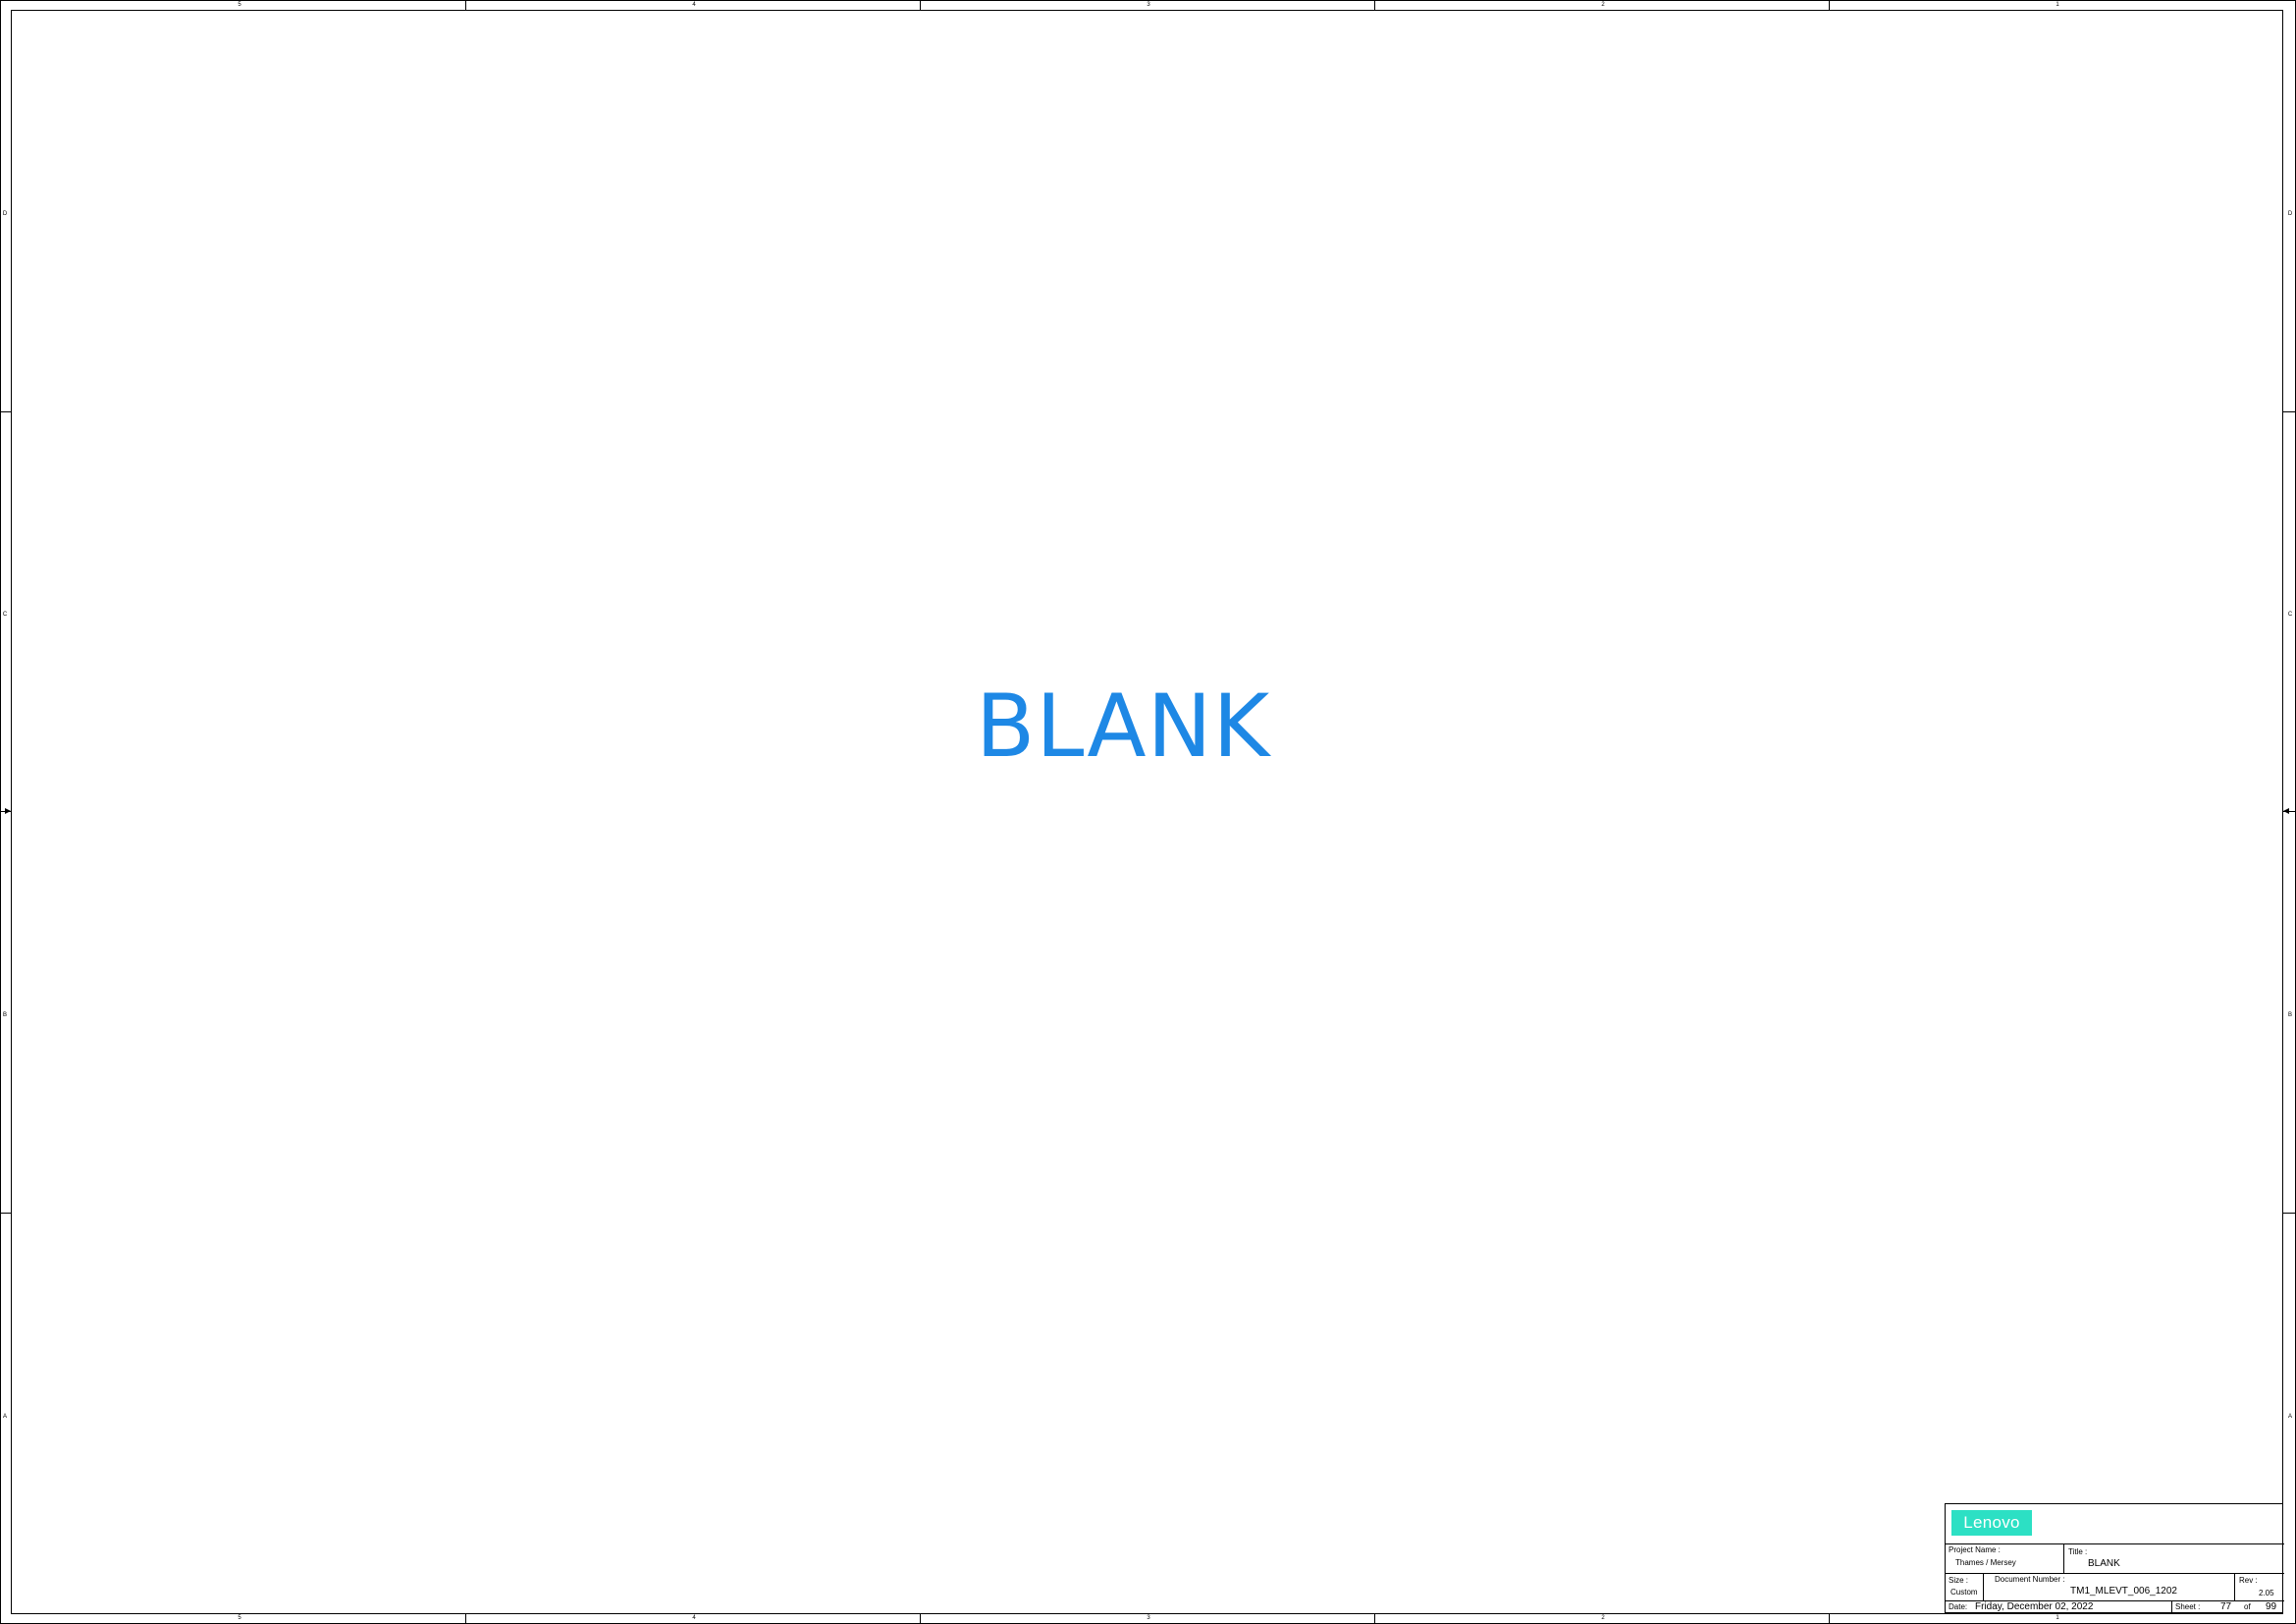 This screenshot has height=1624, width=2296. What do you see at coordinates (2104, 1563) in the screenshot?
I see `title-value: BLANK` at bounding box center [2104, 1563].